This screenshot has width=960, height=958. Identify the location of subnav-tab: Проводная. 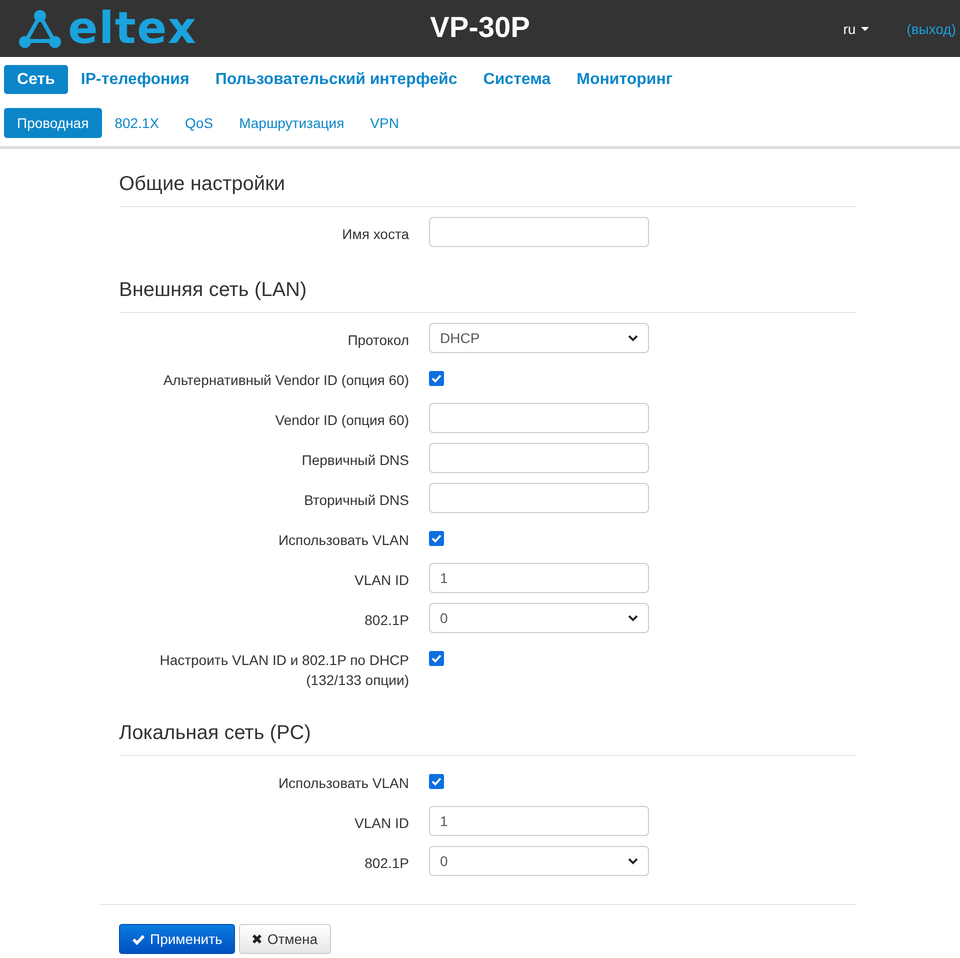
(53, 123).